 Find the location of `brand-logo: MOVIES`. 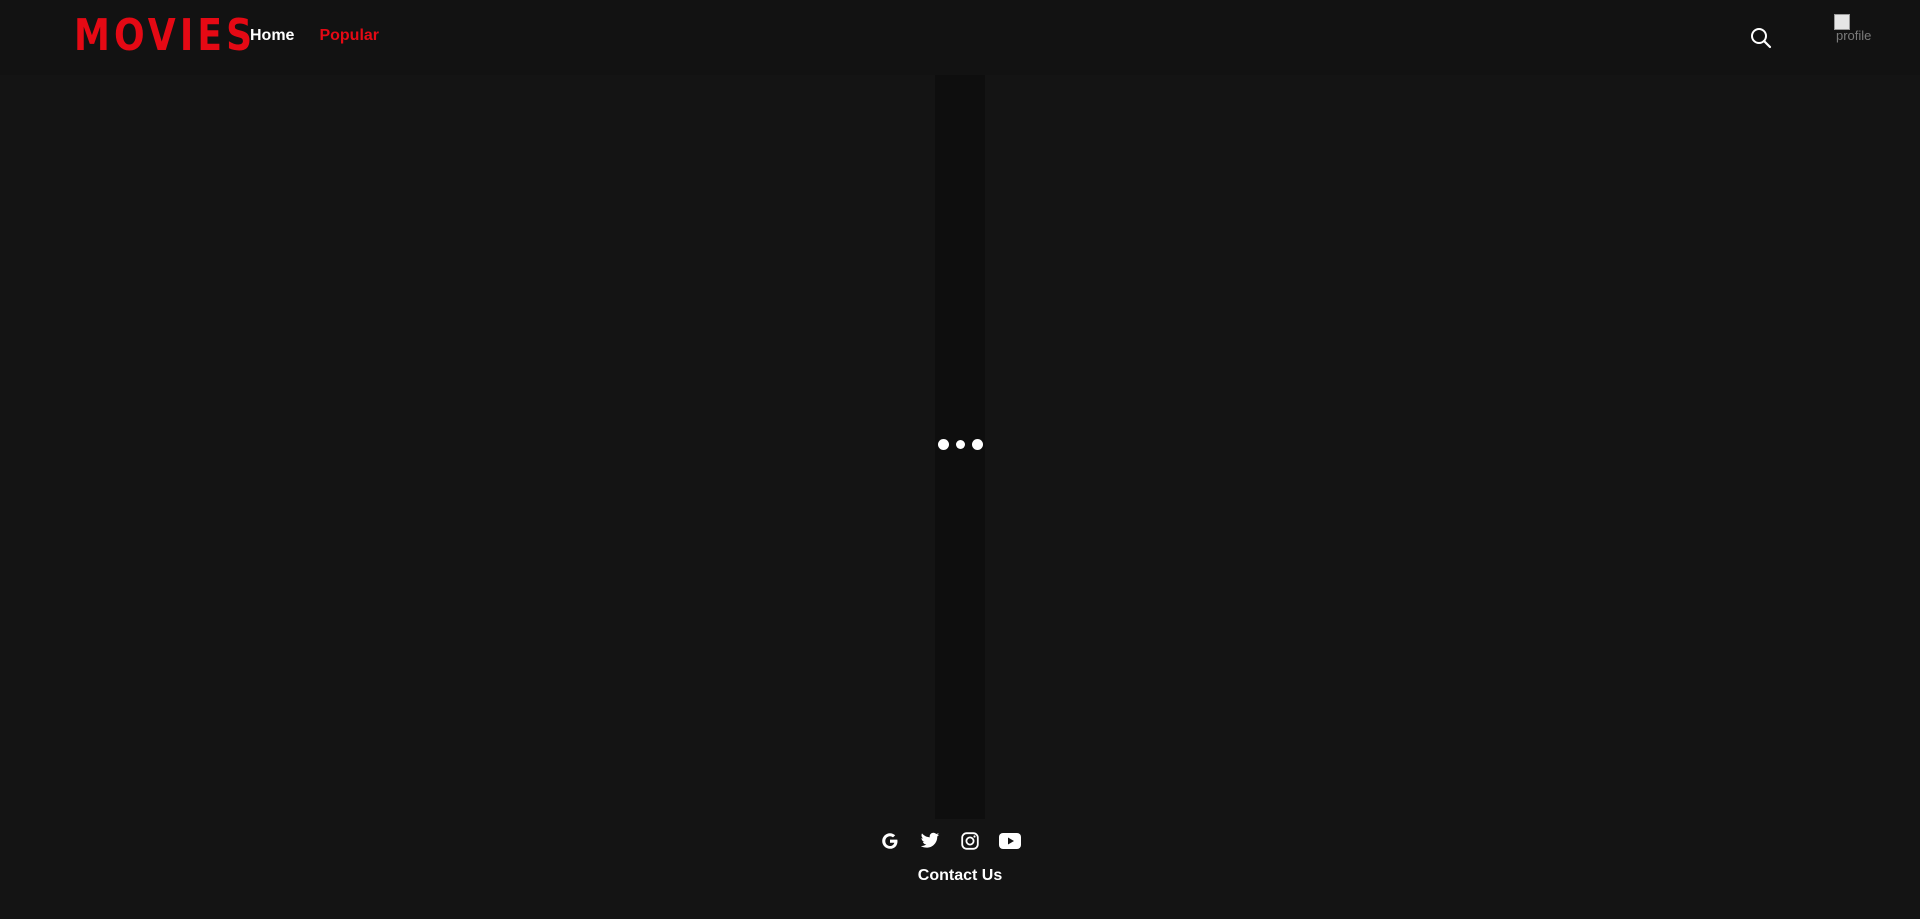

brand-logo: MOVIES is located at coordinates (165, 36).